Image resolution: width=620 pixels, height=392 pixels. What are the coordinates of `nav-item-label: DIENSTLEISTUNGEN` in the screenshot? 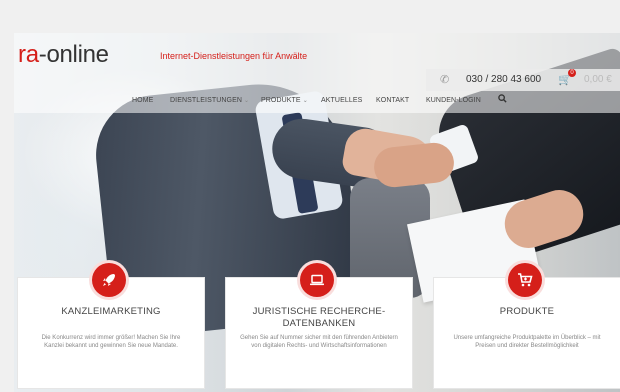 It's located at (206, 100).